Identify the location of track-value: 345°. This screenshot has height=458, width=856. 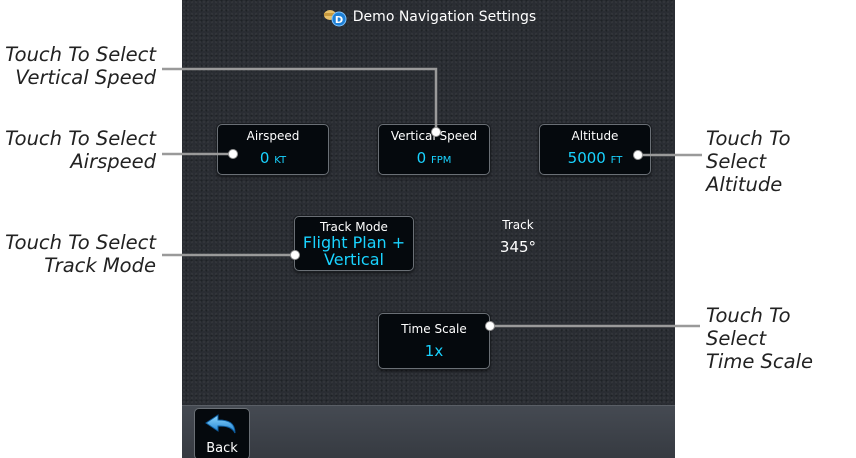
(518, 247).